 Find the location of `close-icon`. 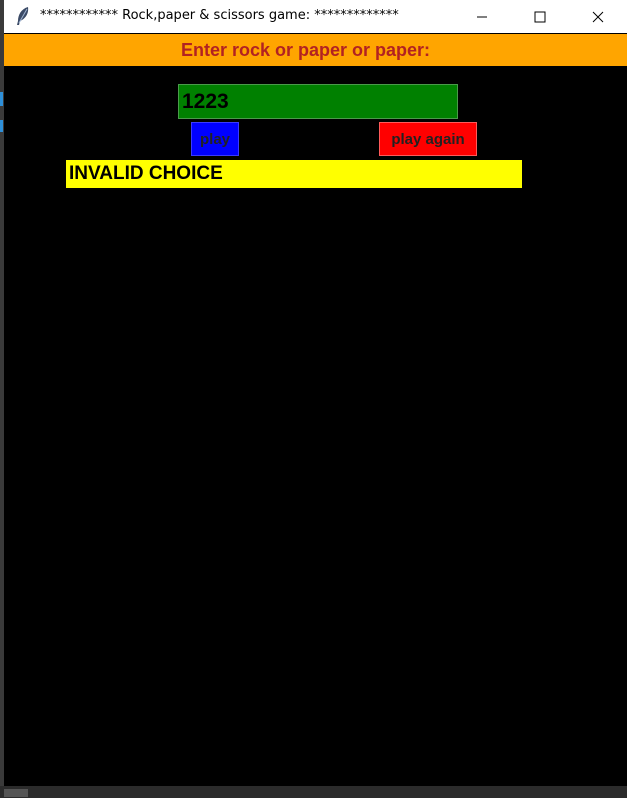

close-icon is located at coordinates (598, 16).